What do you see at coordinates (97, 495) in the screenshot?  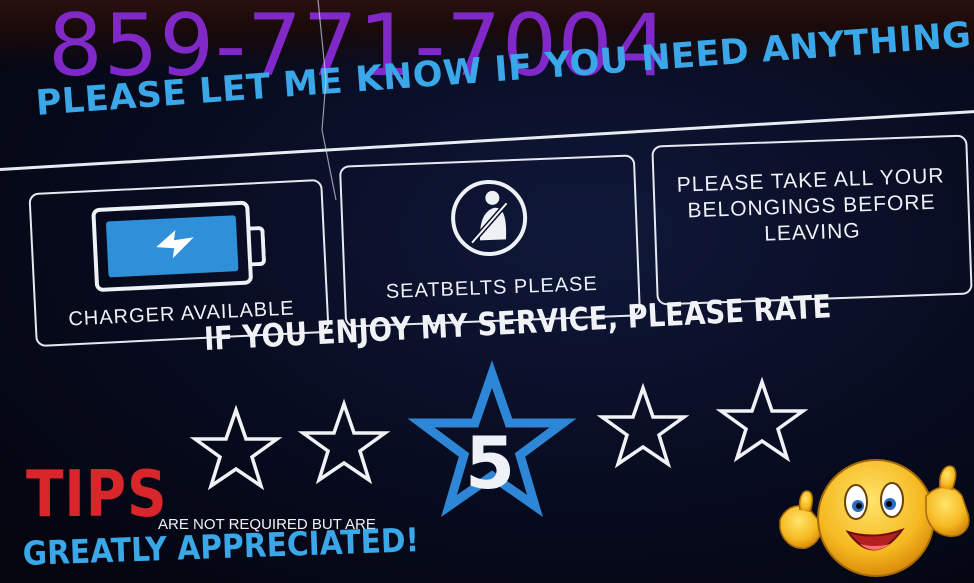 I see `tips-heading: TIPS` at bounding box center [97, 495].